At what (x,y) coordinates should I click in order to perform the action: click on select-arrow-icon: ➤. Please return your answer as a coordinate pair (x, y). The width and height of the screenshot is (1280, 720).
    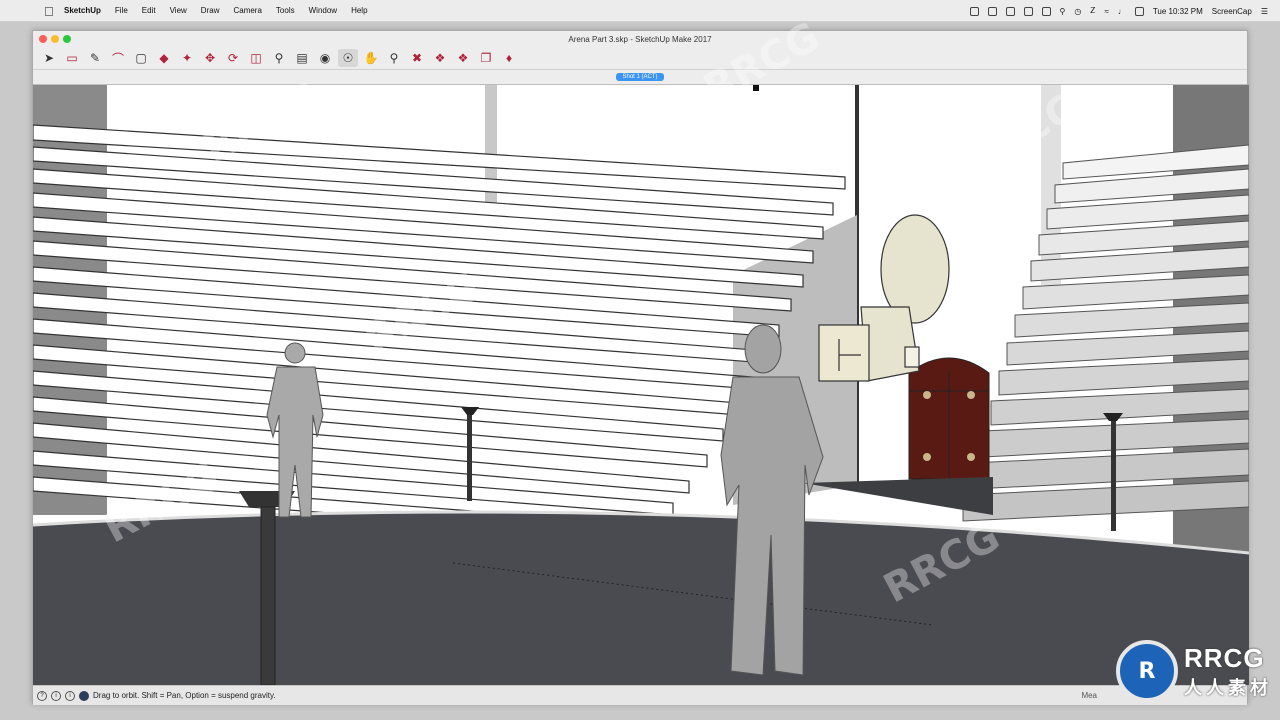
    Looking at the image, I should click on (49, 58).